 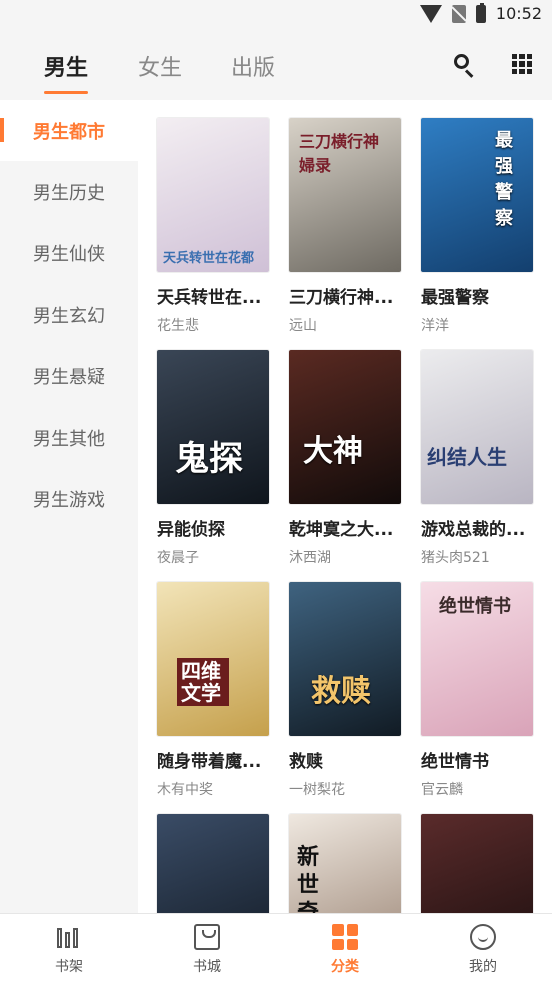 I want to click on book-card: 最强警察 最强警察 洋洋, so click(x=477, y=226).